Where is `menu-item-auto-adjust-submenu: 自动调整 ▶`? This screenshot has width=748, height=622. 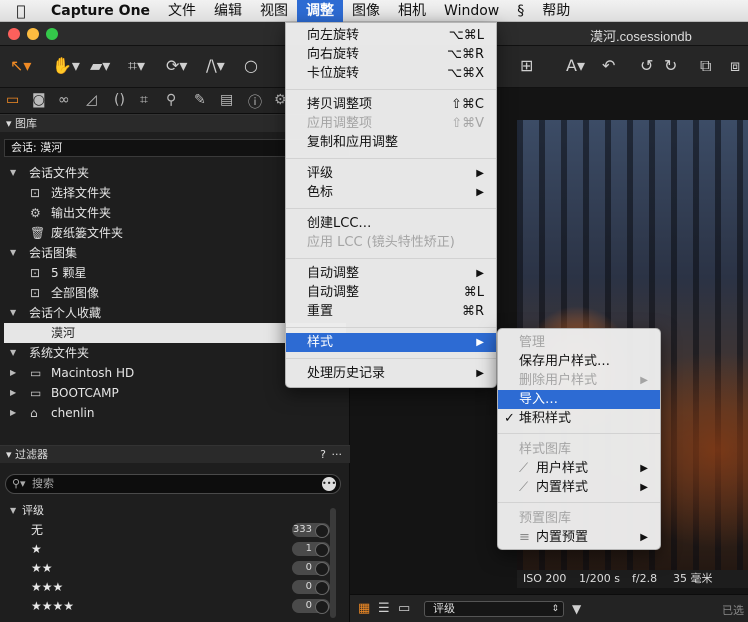
menu-item-auto-adjust-submenu: 自动调整 ▶ is located at coordinates (391, 273).